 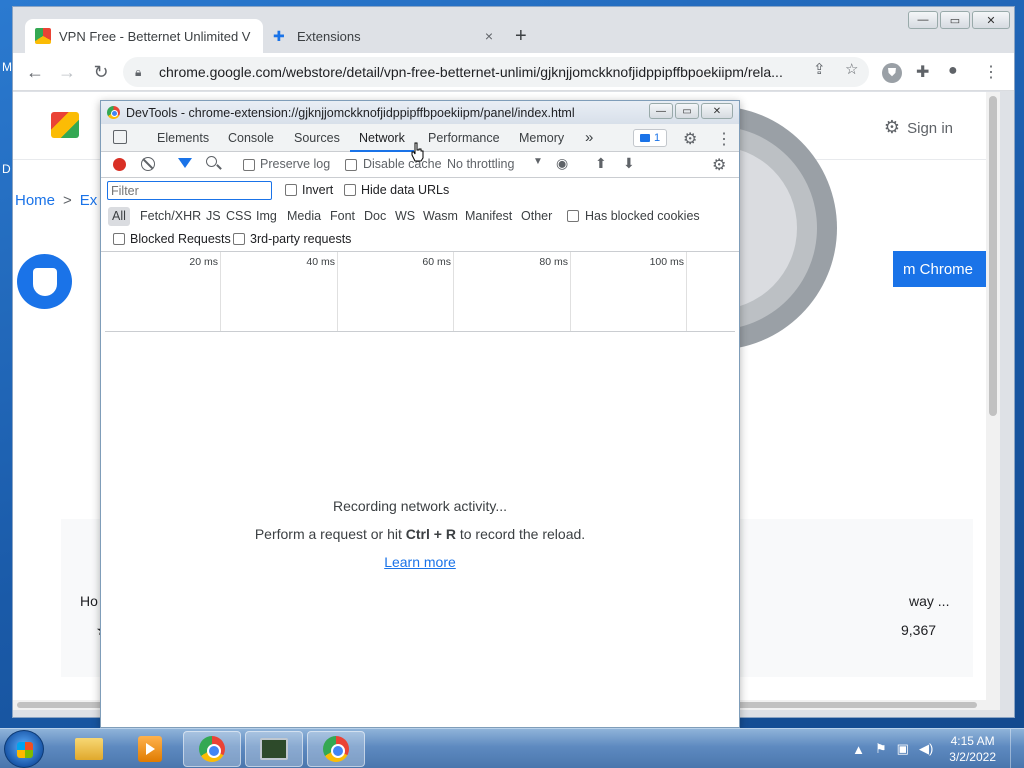 I want to click on taskbar-media-player, so click(x=150, y=749).